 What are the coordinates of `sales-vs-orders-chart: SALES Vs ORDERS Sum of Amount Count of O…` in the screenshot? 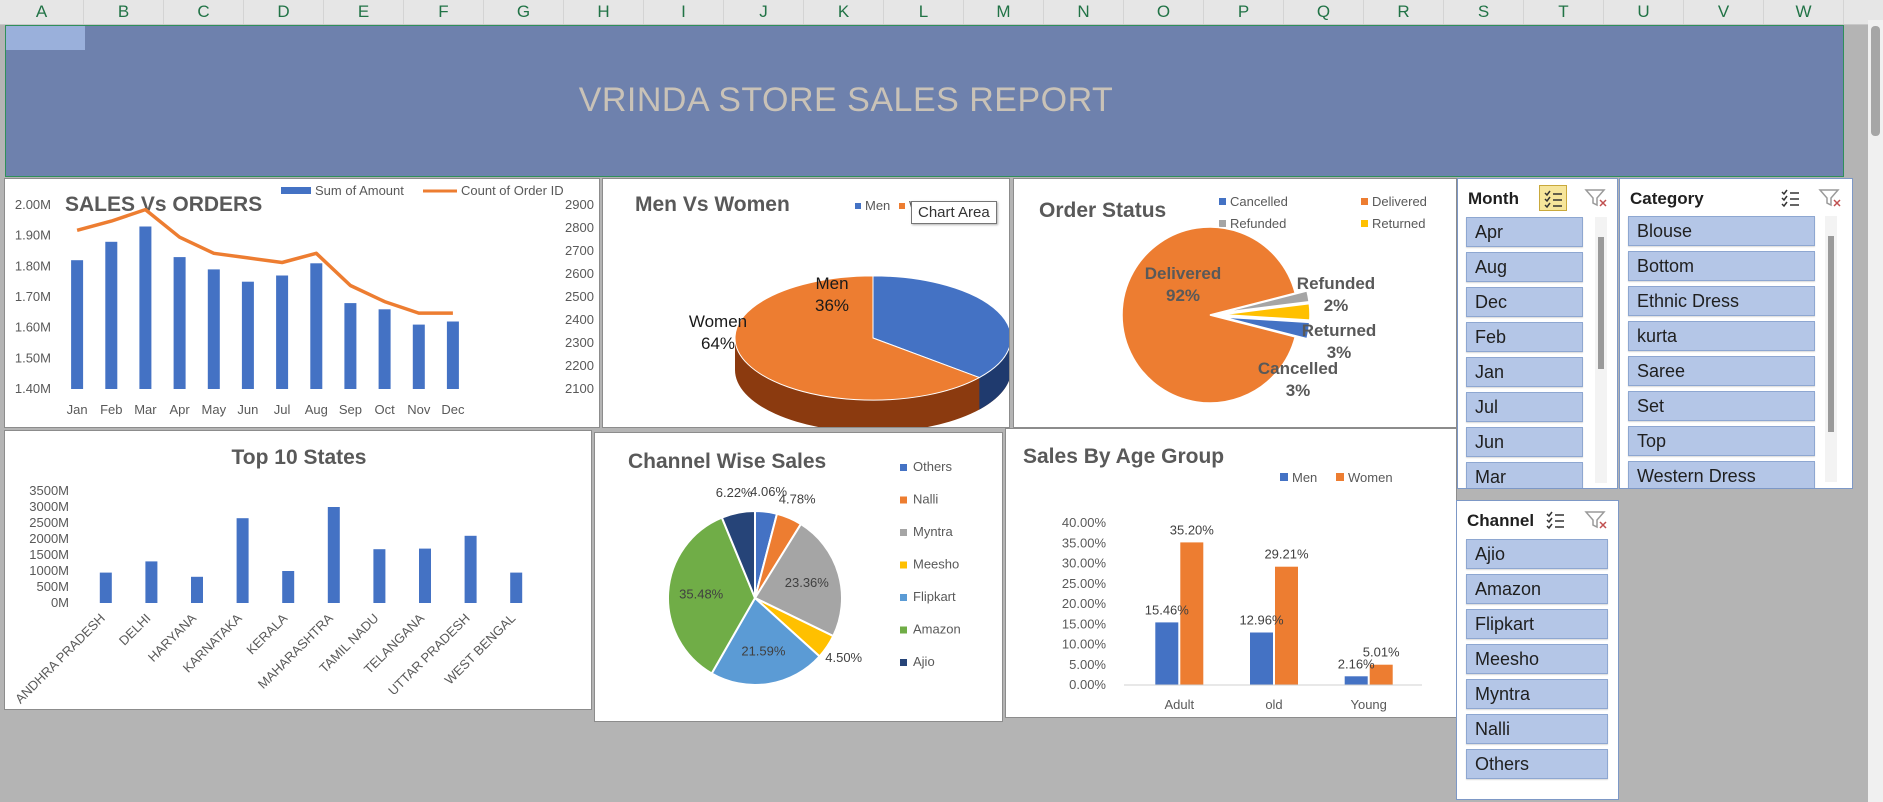 It's located at (302, 303).